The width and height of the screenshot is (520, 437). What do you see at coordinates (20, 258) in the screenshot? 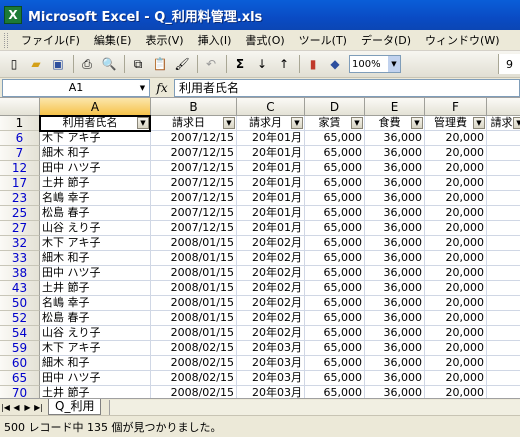
I see `row-header: 33` at bounding box center [20, 258].